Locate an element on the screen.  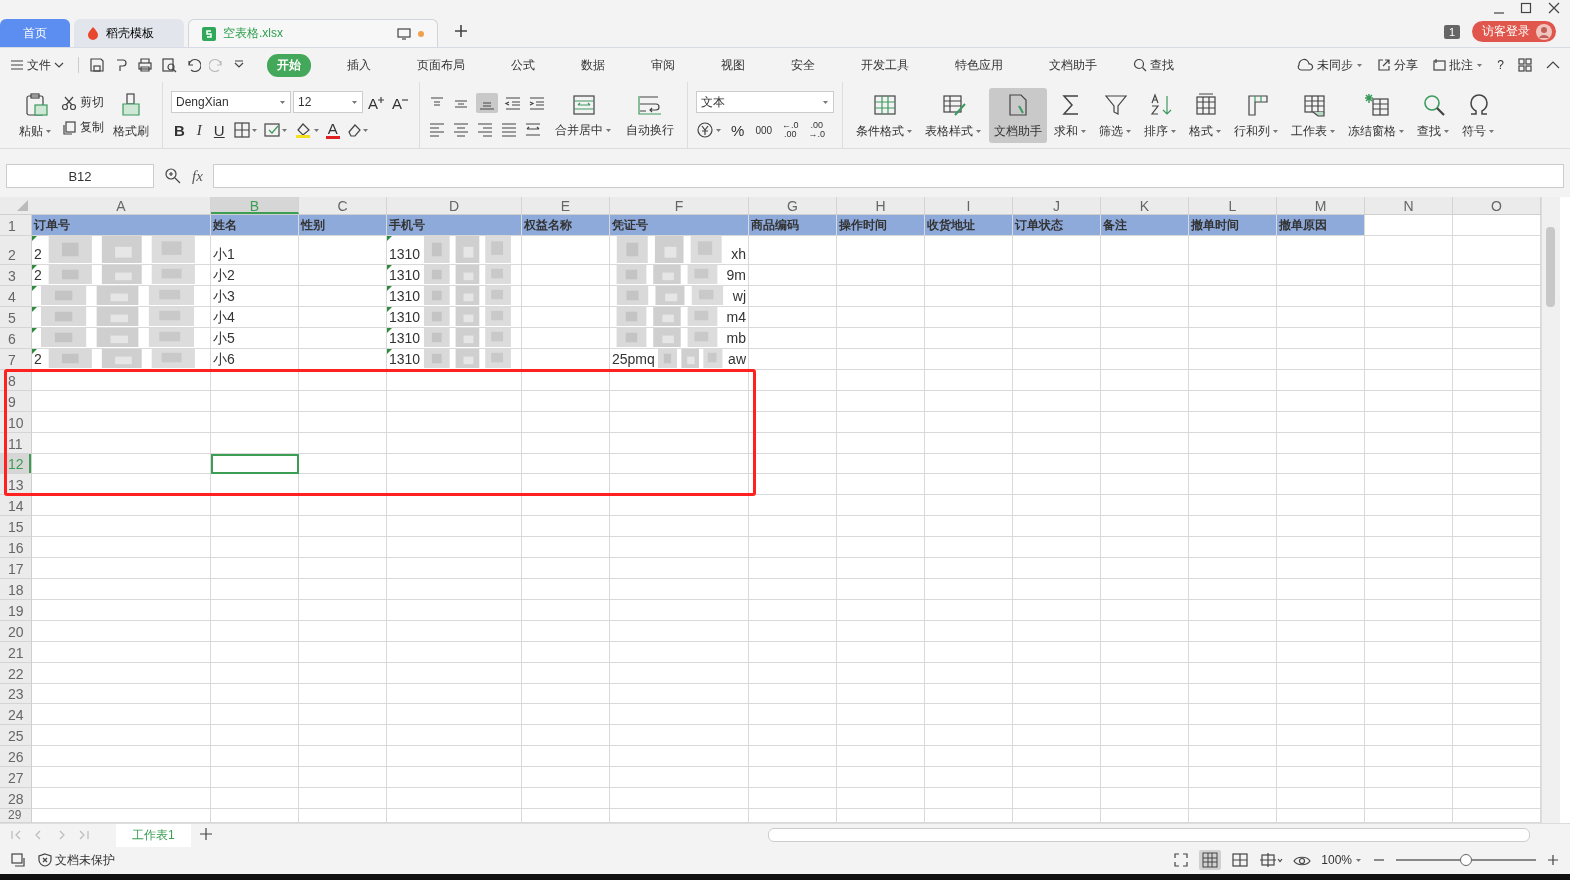
help-button: ? is located at coordinates (1500, 65).